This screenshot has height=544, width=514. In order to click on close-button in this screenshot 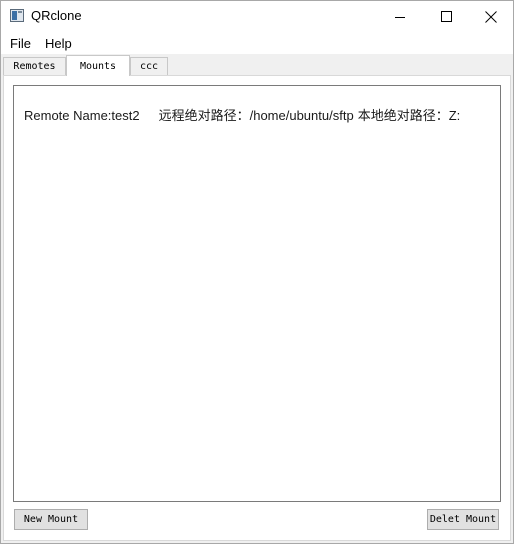, I will do `click(491, 16)`.